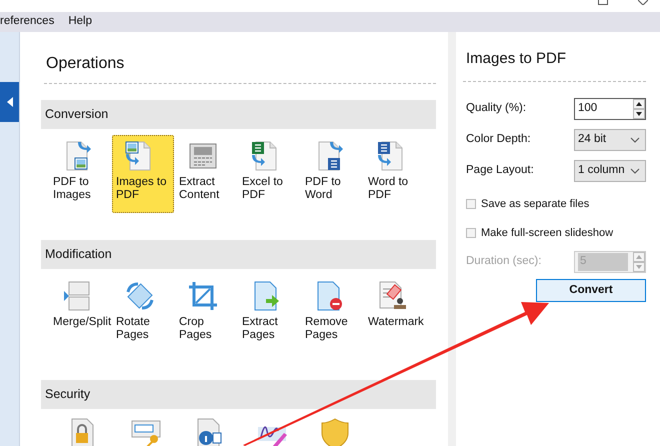 This screenshot has height=446, width=660. I want to click on tile-label: Watermark, so click(396, 322).